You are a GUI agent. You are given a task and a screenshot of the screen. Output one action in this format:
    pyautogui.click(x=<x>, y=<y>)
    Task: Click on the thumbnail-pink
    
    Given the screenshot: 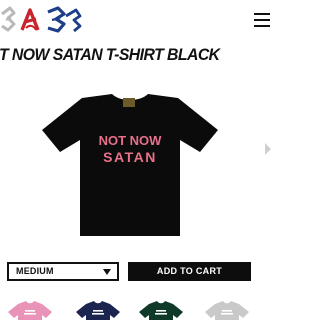 What is the action you would take?
    pyautogui.click(x=30, y=309)
    